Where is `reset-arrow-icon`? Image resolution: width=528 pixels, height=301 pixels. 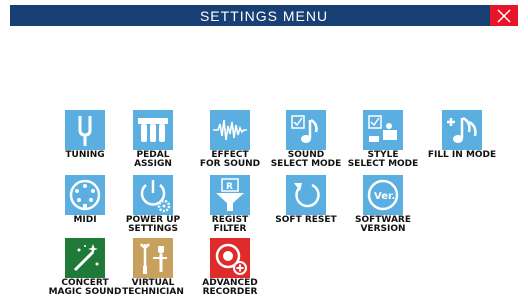 reset-arrow-icon is located at coordinates (306, 195).